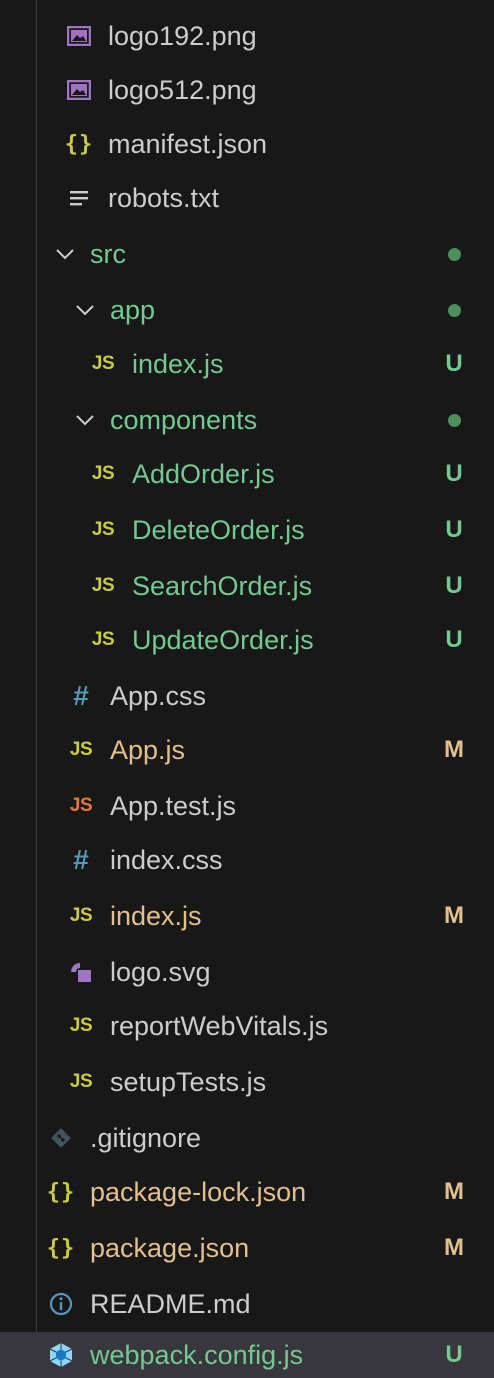  Describe the element at coordinates (198, 1191) in the screenshot. I see `tree-item-label: package-lock.json` at that location.